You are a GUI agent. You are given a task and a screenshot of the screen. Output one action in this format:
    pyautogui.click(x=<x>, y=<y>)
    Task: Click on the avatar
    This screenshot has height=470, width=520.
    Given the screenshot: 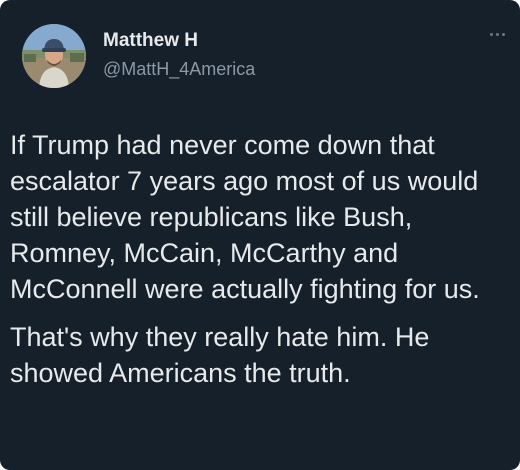 What is the action you would take?
    pyautogui.click(x=54, y=56)
    